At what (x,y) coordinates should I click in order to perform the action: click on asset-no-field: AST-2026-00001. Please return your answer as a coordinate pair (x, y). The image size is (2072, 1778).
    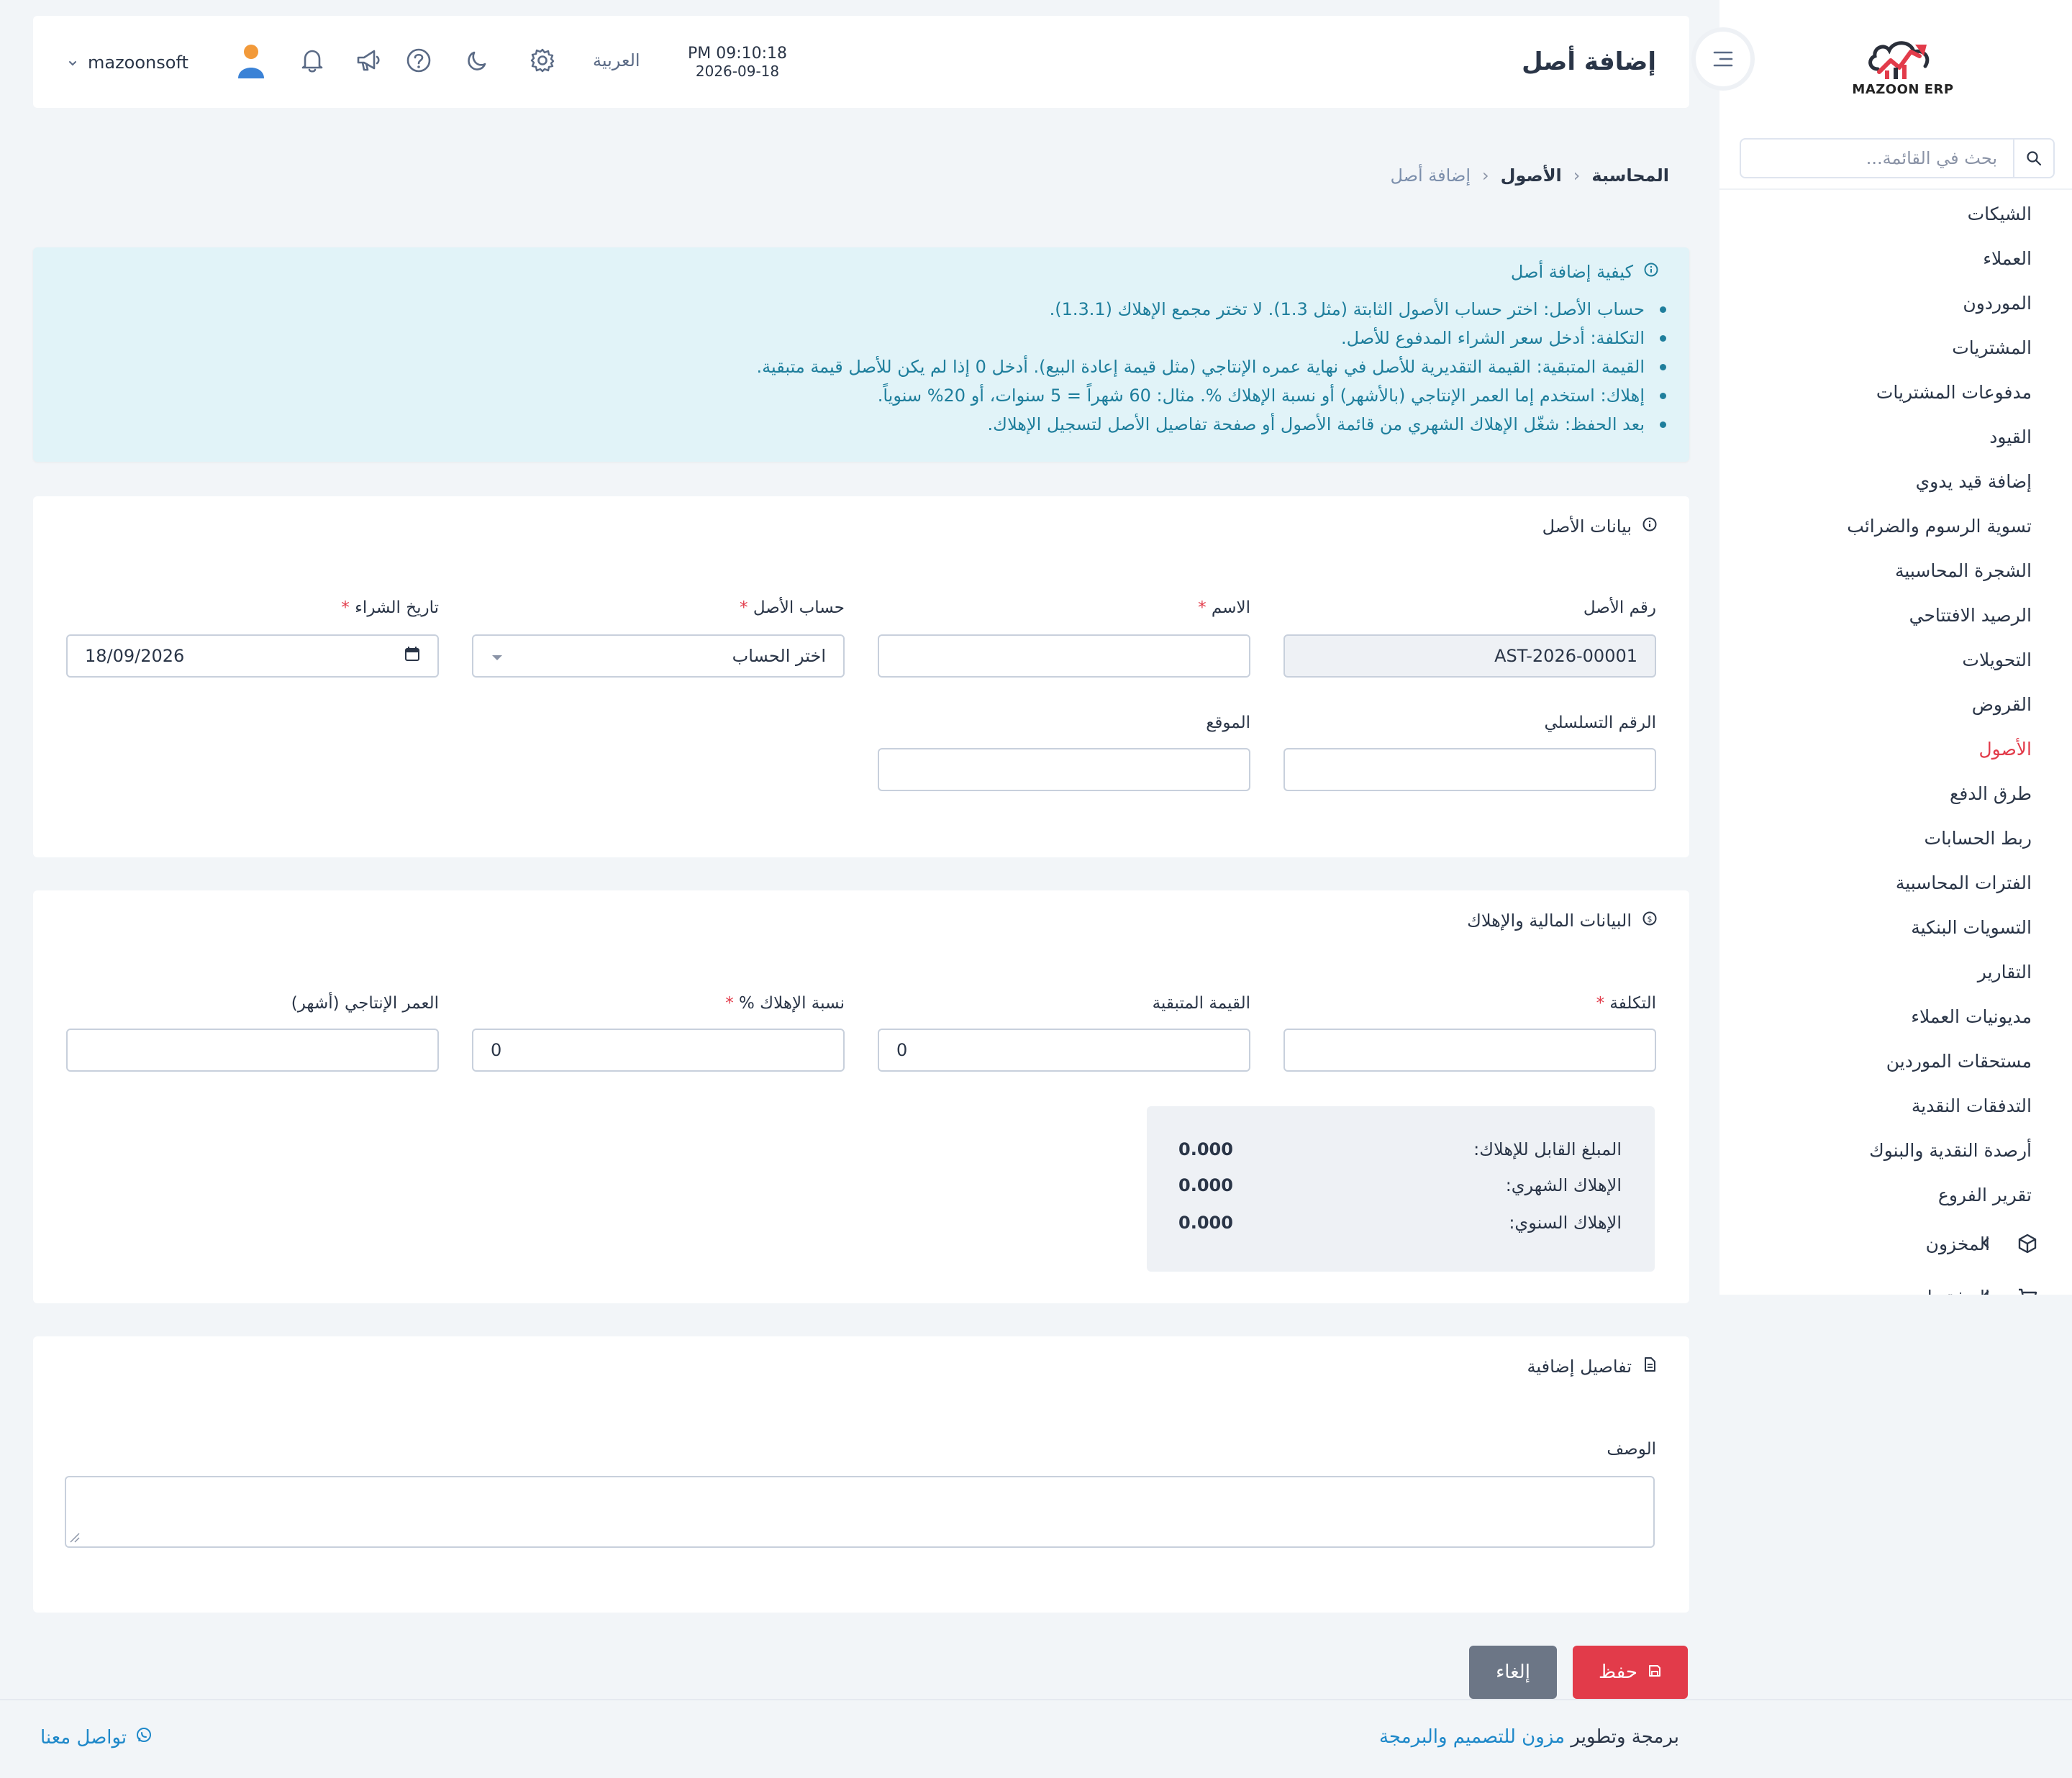
    Looking at the image, I should click on (1470, 656).